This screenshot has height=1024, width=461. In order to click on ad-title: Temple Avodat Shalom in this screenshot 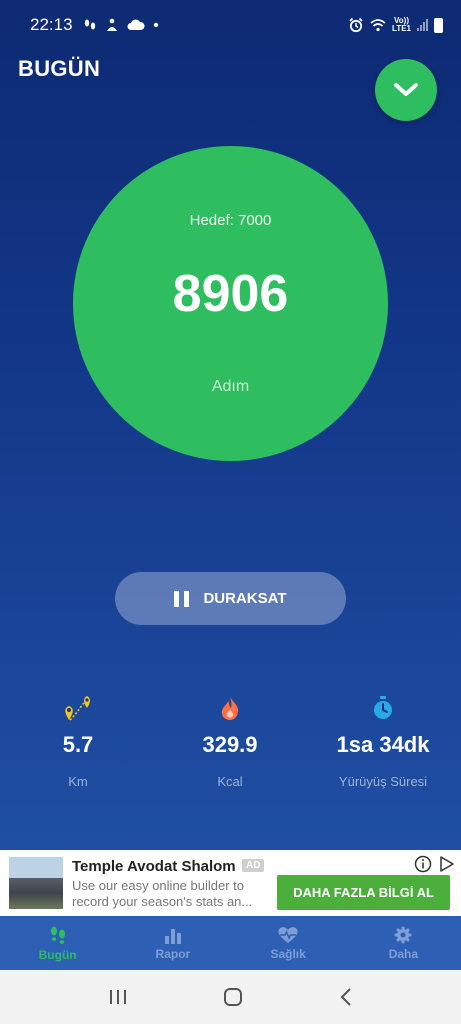, I will do `click(154, 866)`.